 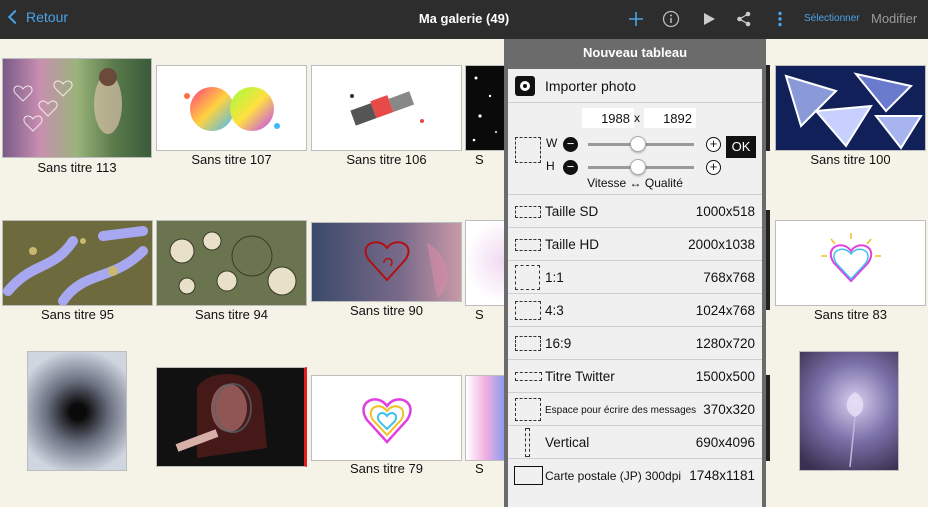 I want to click on gallery-item: Sans titre 107, so click(x=231, y=116).